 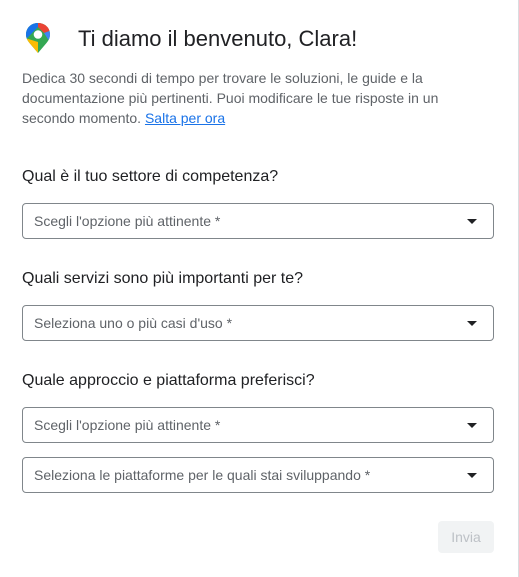 What do you see at coordinates (185, 118) in the screenshot?
I see `skip-link: Salta per ora` at bounding box center [185, 118].